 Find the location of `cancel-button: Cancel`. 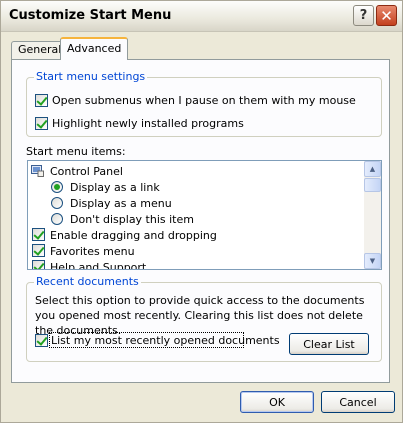

cancel-button: Cancel is located at coordinates (358, 402).